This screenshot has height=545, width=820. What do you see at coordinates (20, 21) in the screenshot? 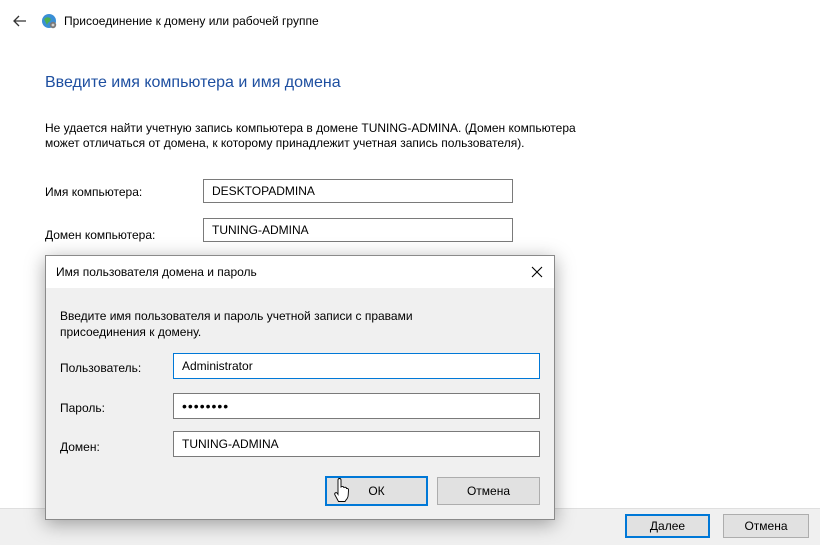
I see `back-arrow-icon` at bounding box center [20, 21].